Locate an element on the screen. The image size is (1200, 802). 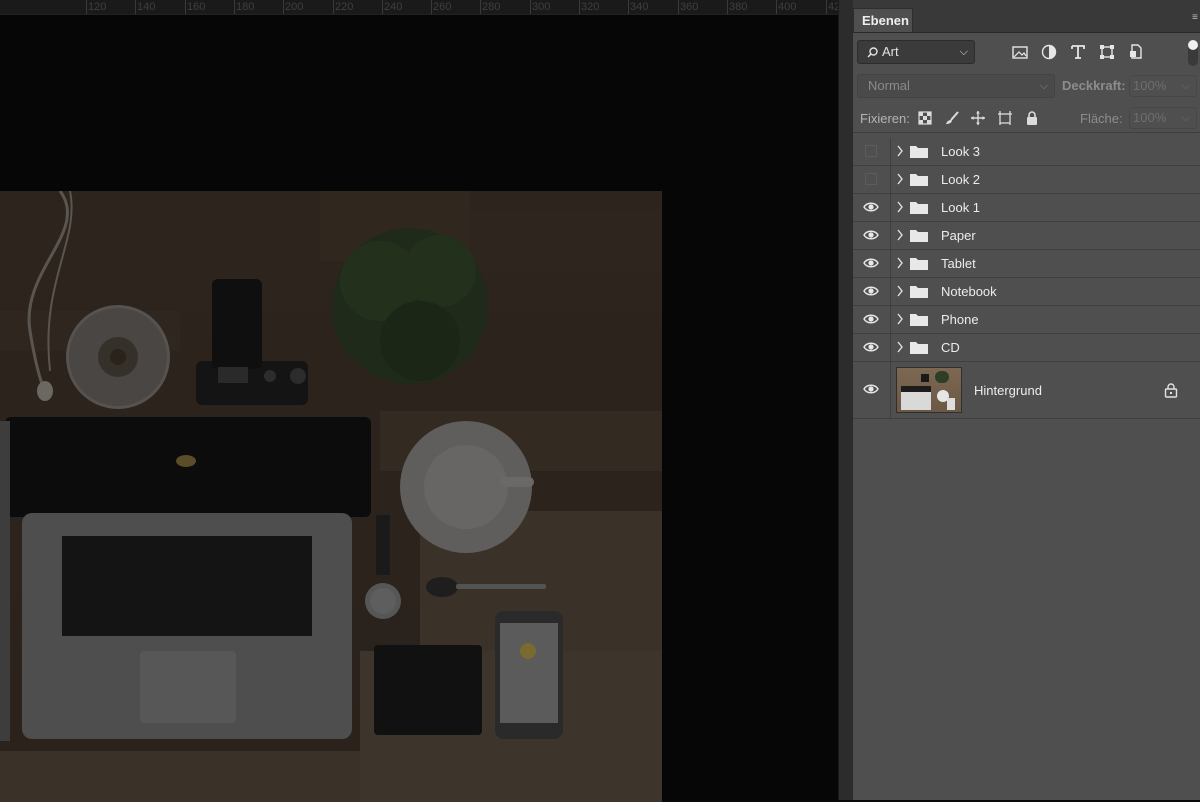
opacity-field: 100% ⌵ is located at coordinates (1163, 86).